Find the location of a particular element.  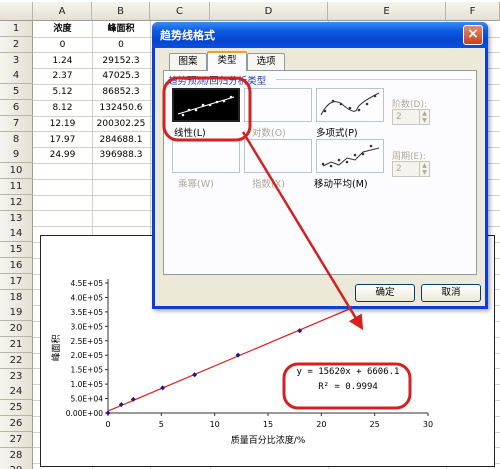

column-header-a: A is located at coordinates (62, 11).